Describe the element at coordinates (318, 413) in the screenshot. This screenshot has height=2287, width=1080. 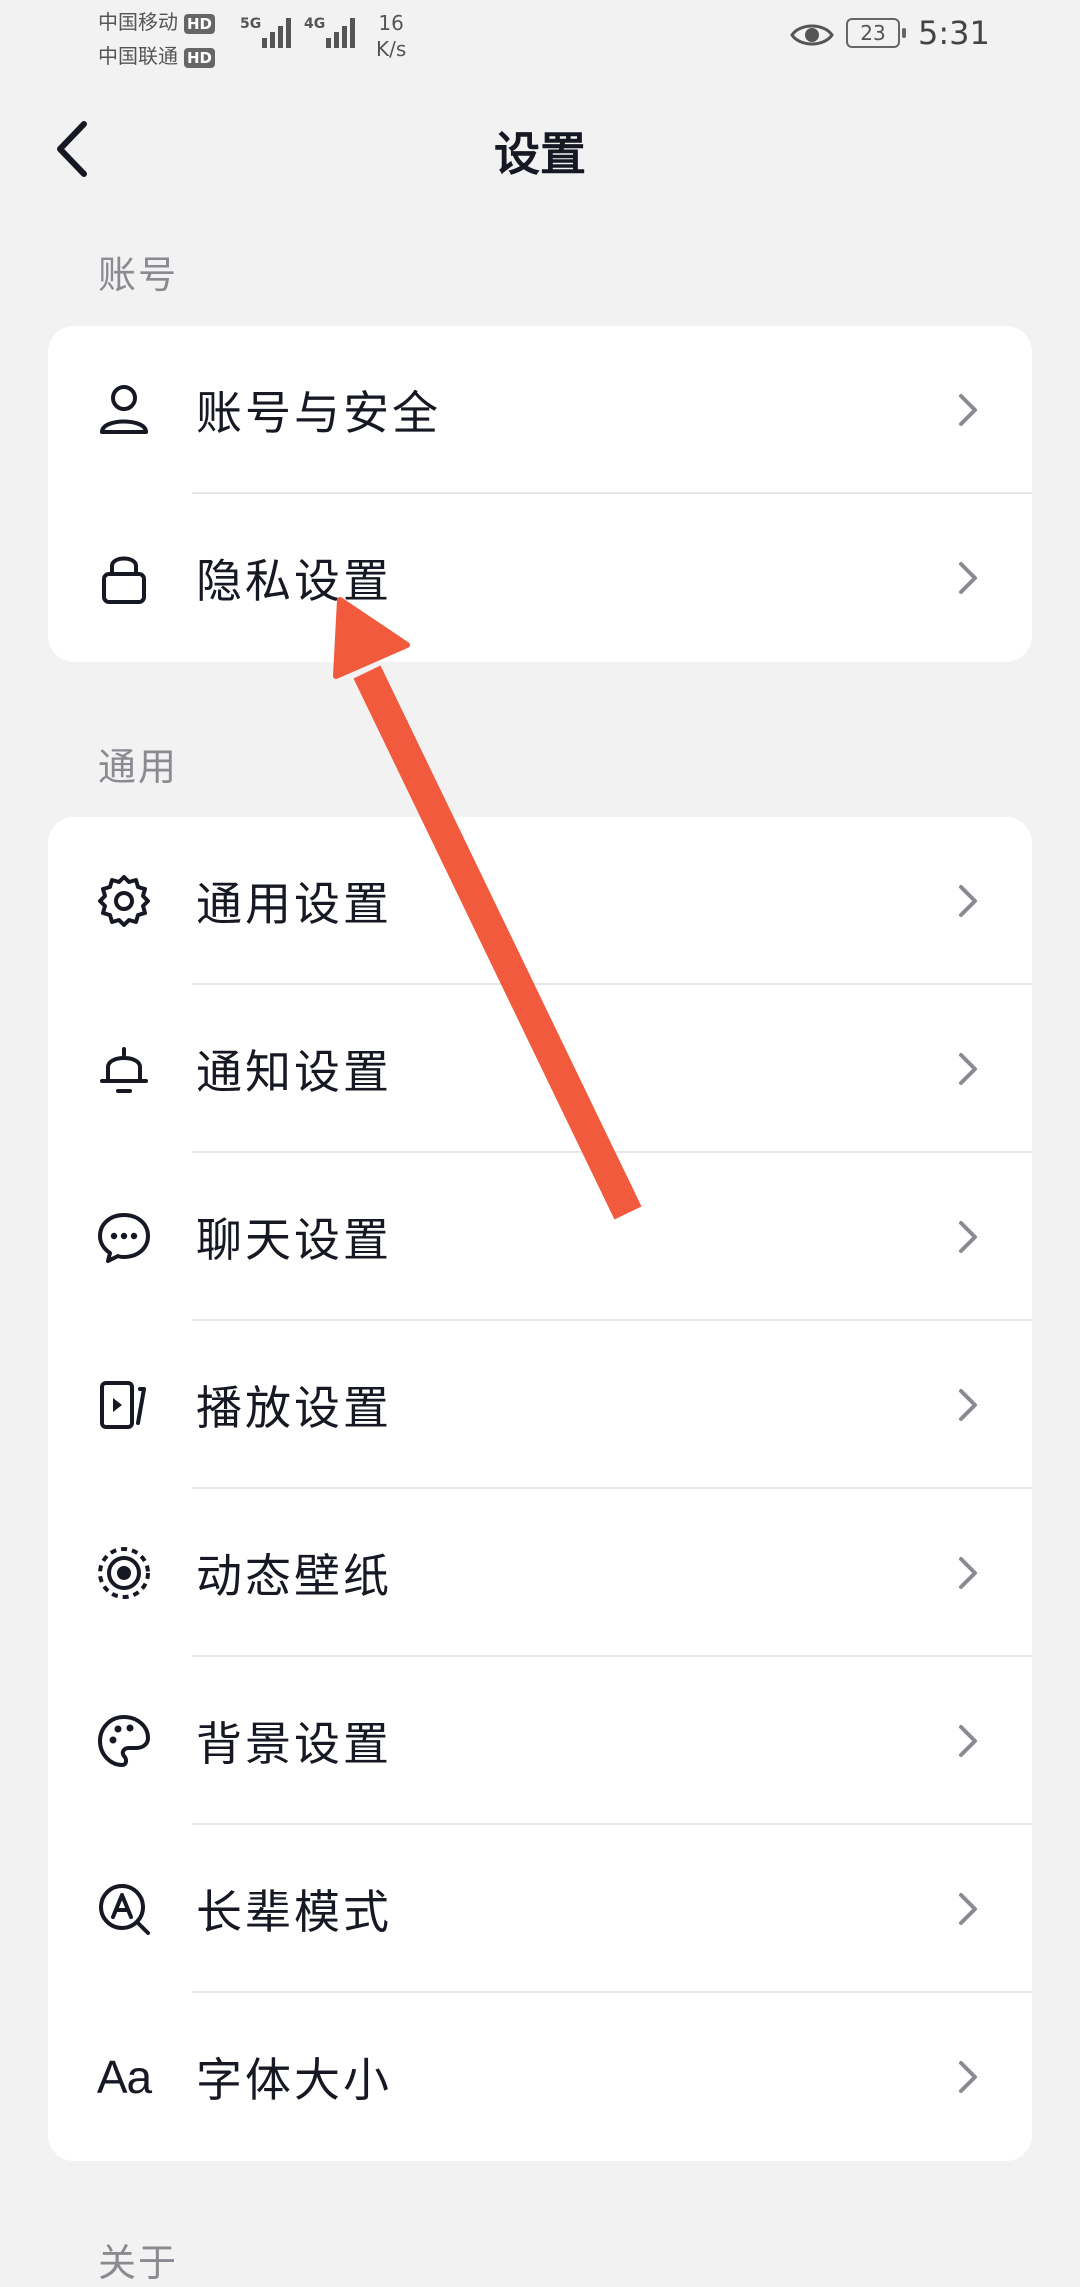
I see `settings-item-label: 账号与安全` at that location.